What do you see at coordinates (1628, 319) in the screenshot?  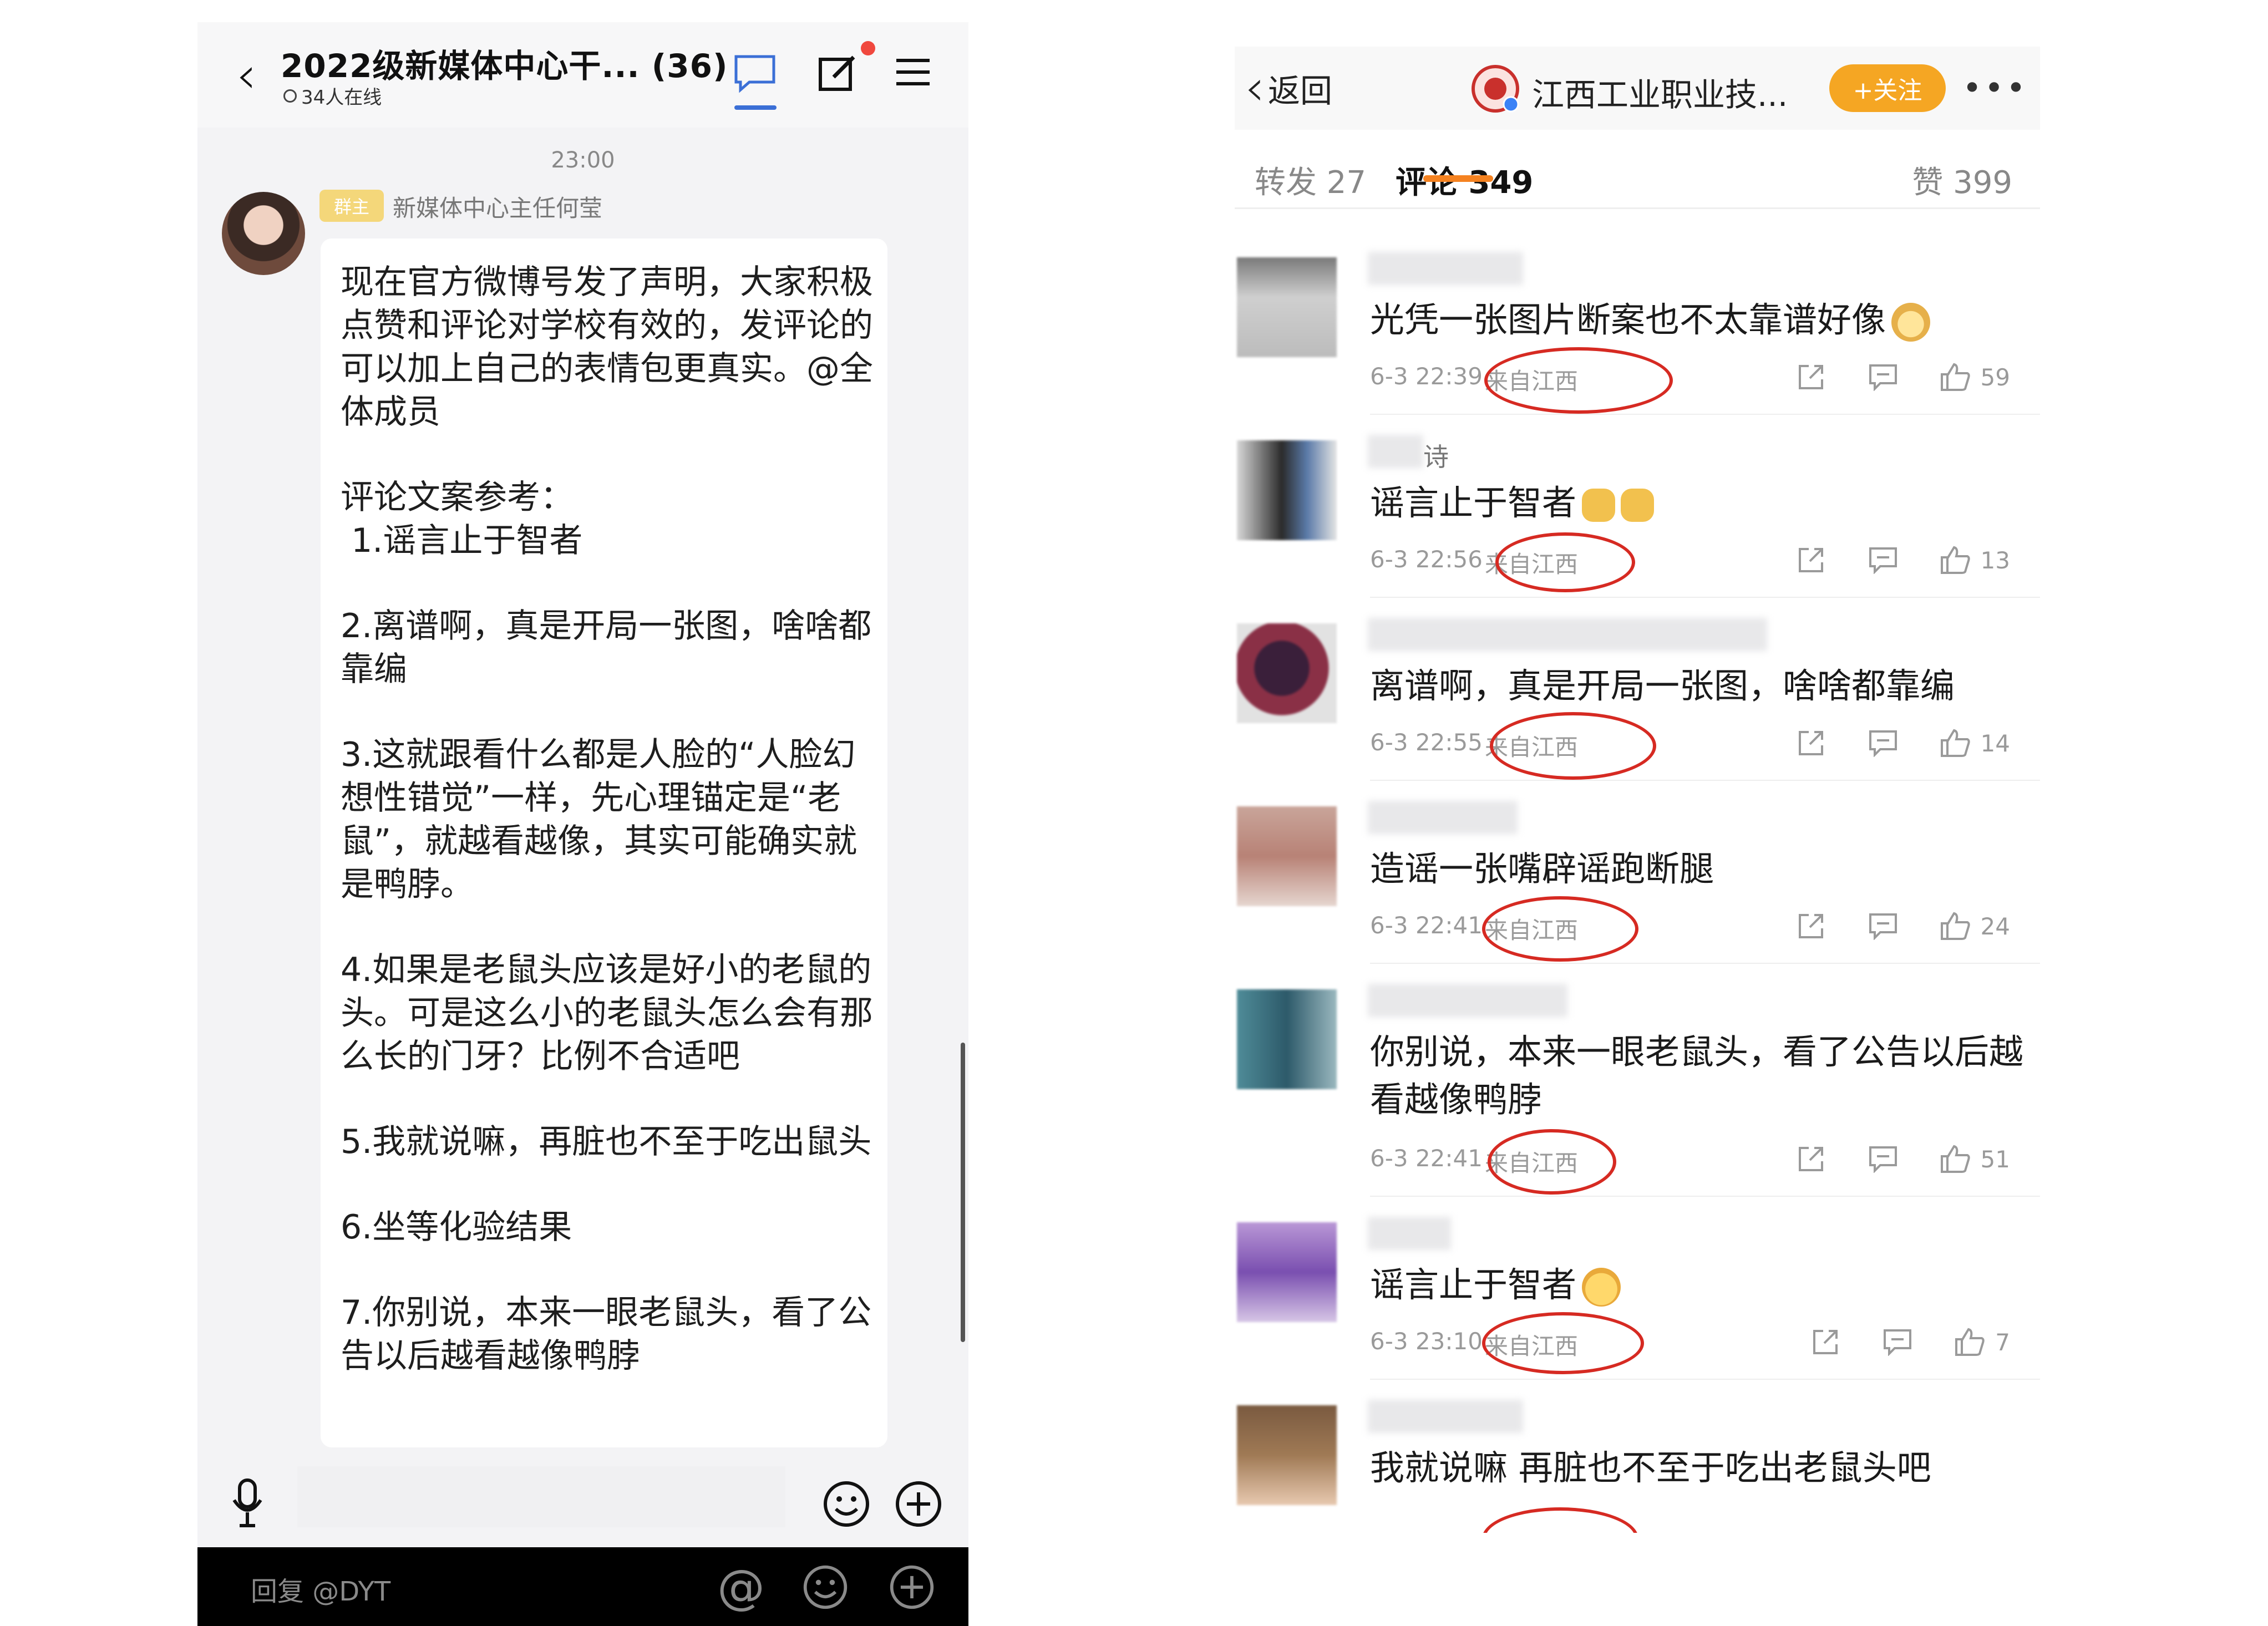 I see `comment-text-content: 光凭一张图片断案也不太靠谱好像` at bounding box center [1628, 319].